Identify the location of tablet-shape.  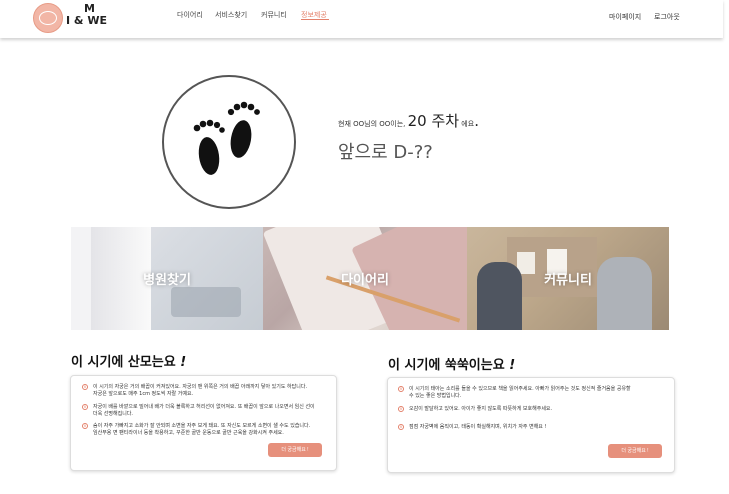
(206, 302).